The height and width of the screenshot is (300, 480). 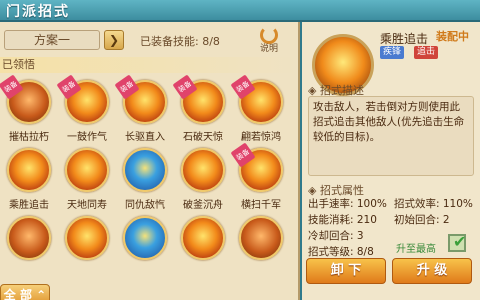 What do you see at coordinates (240, 11) in the screenshot?
I see `title-bar: 门派招式` at bounding box center [240, 11].